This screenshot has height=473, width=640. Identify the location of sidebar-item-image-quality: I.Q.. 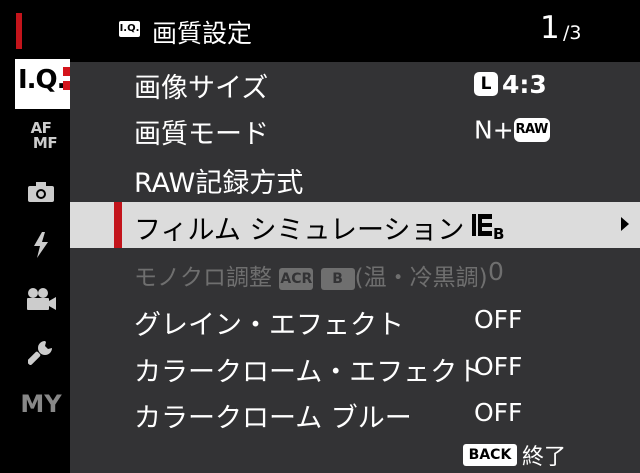
(44, 84).